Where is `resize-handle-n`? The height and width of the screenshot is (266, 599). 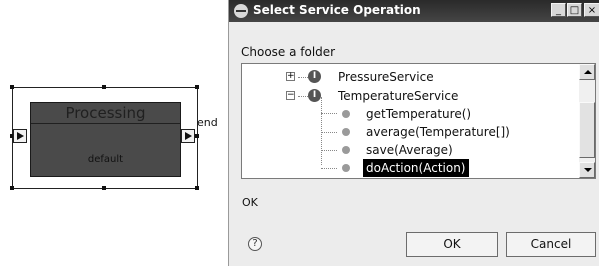
resize-handle-n is located at coordinates (104, 87).